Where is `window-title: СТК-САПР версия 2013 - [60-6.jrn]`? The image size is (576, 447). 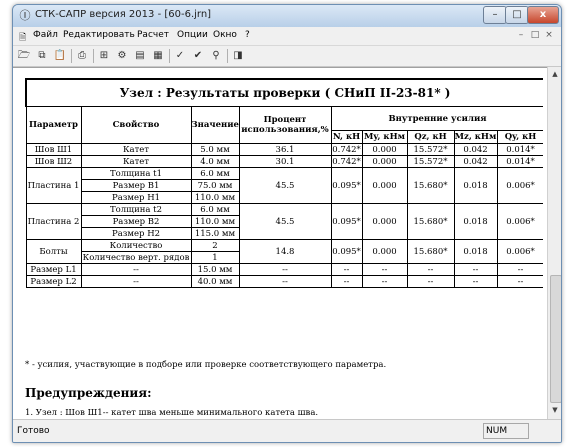
window-title: СТК-САПР версия 2013 - [60-6.jrn] is located at coordinates (123, 14).